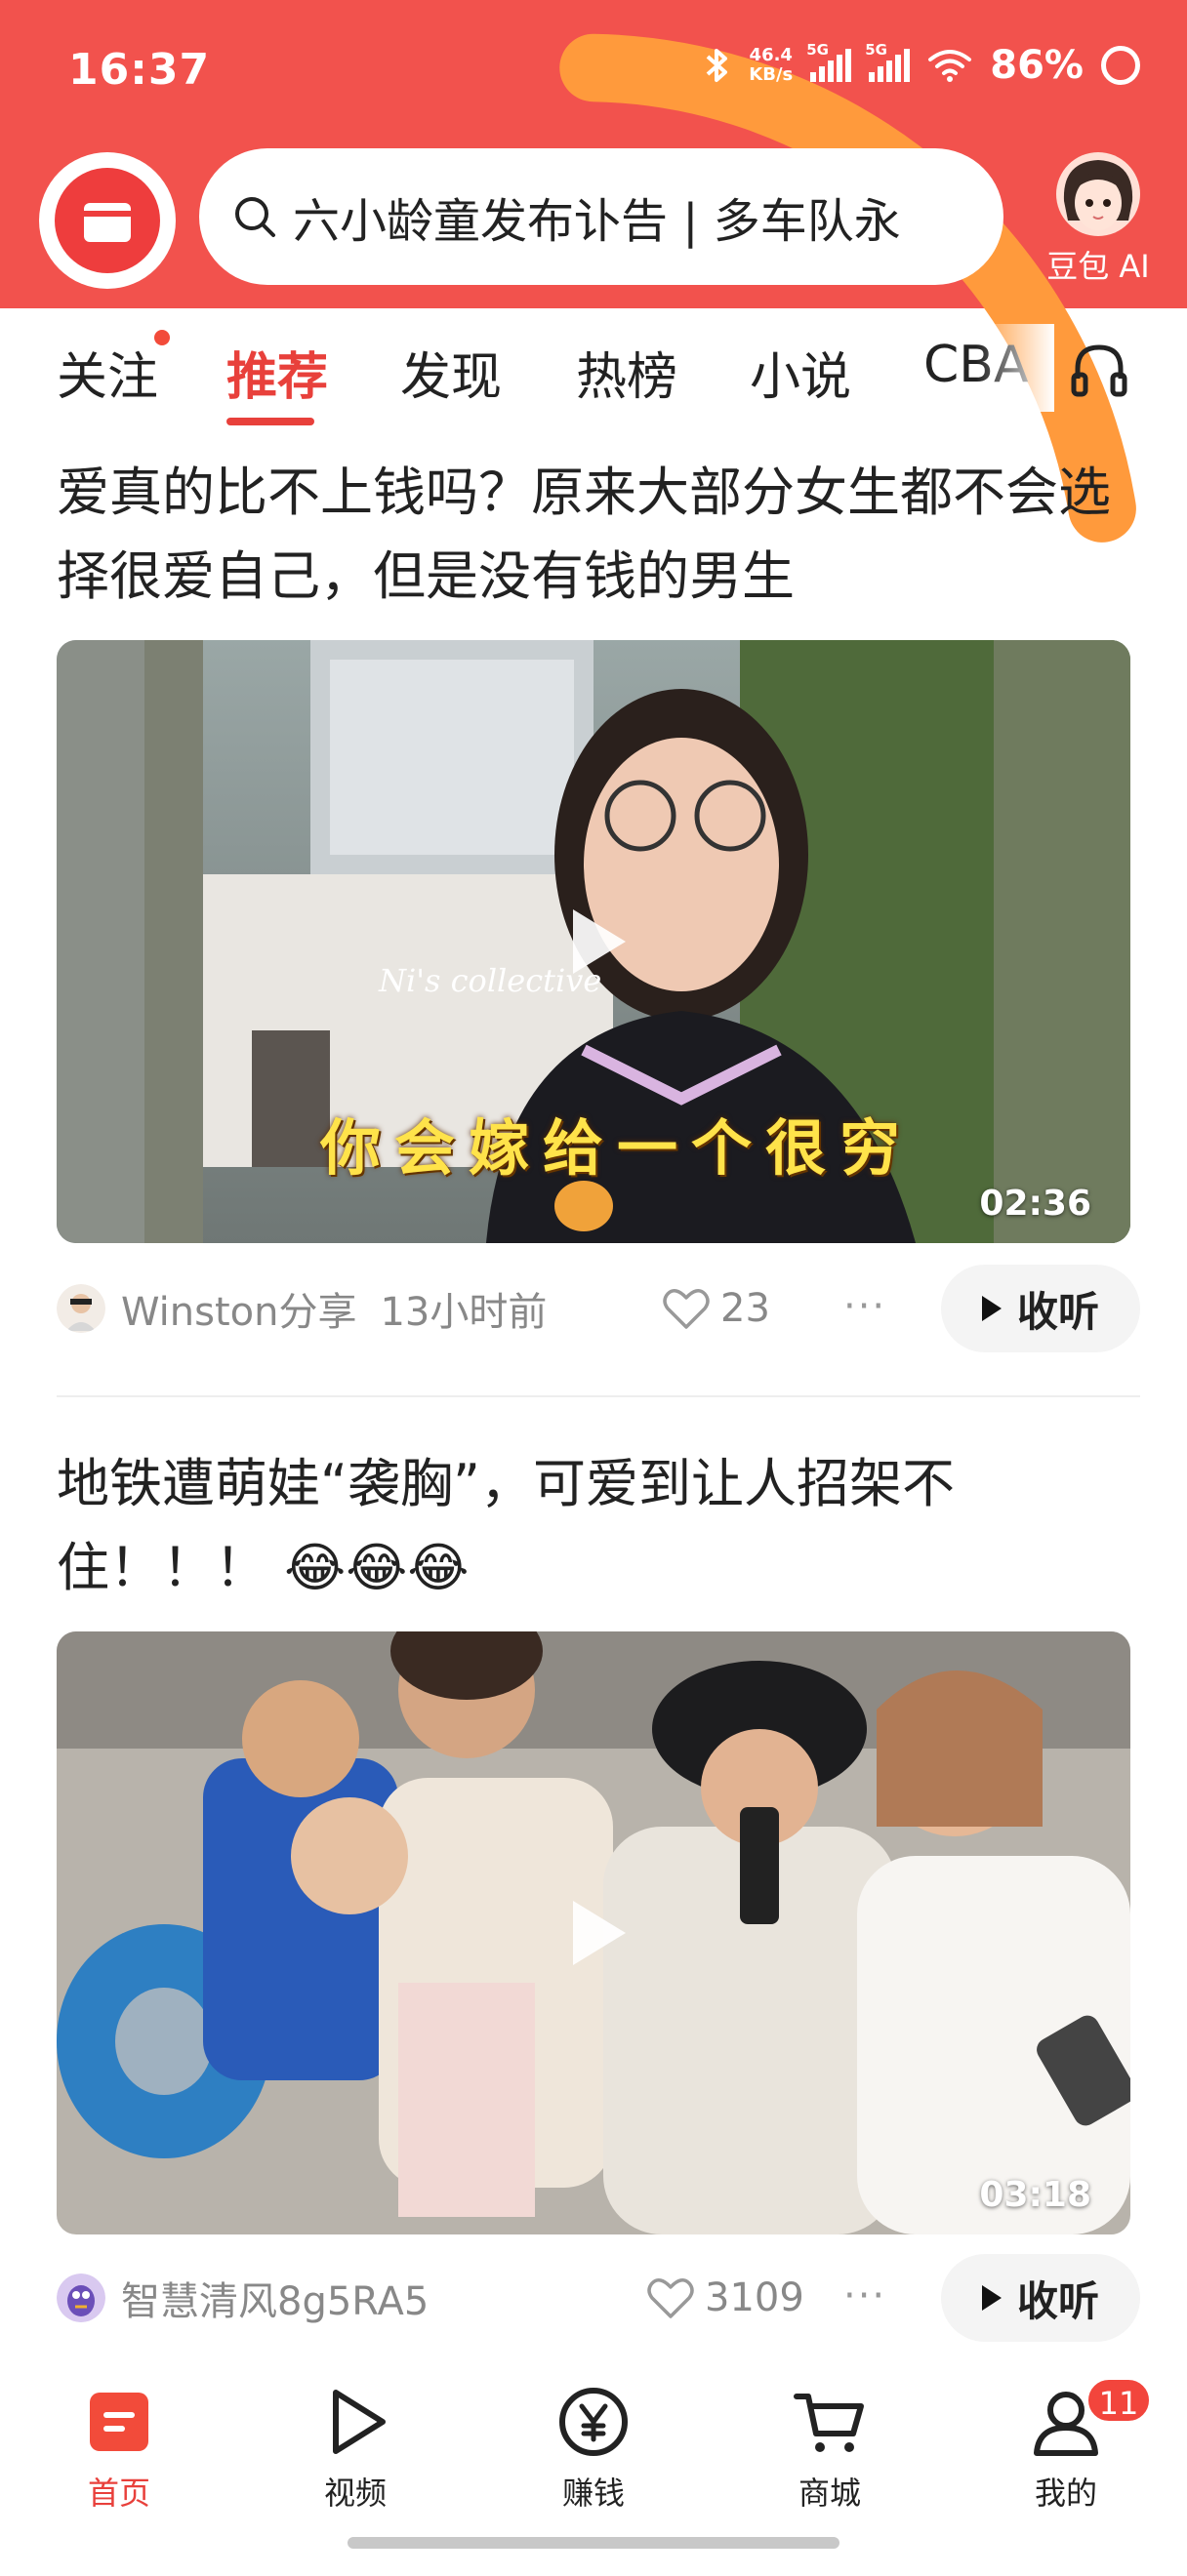 The image size is (1187, 2576). I want to click on bluetooth-icon, so click(717, 65).